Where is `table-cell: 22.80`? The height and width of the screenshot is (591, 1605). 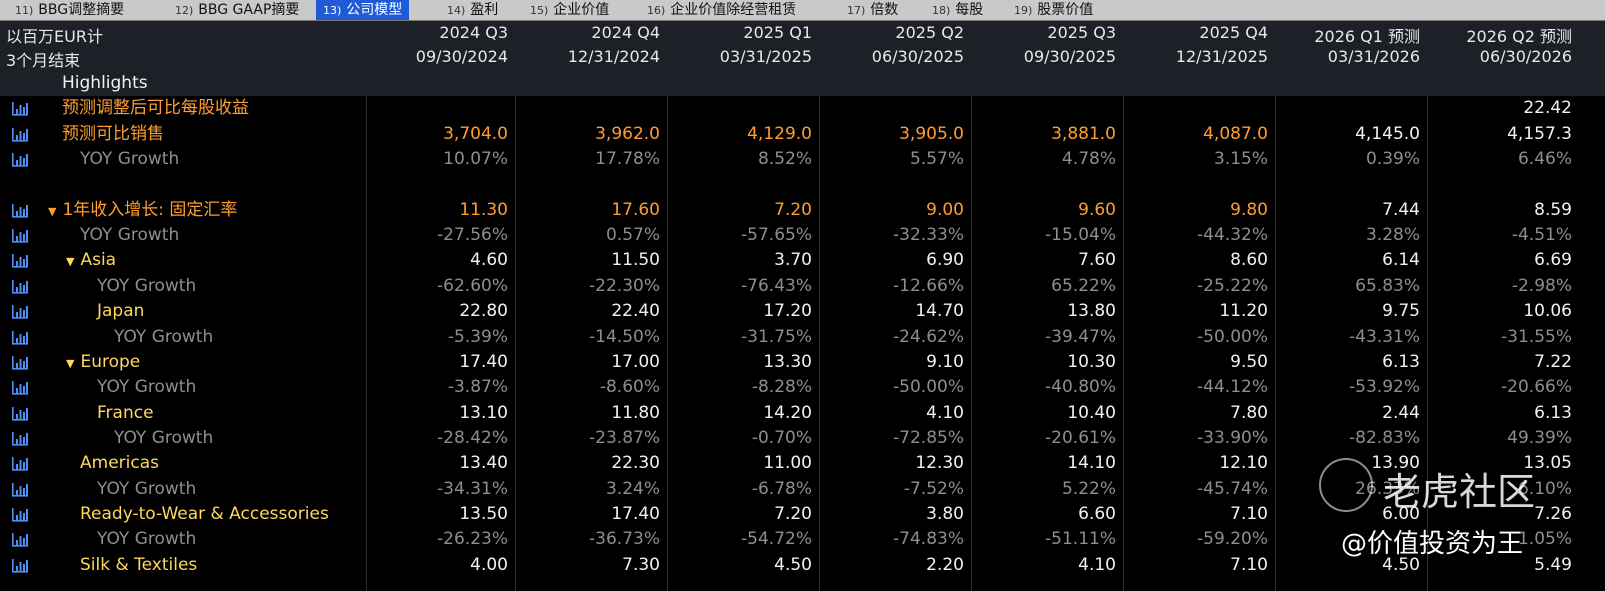
table-cell: 22.80 is located at coordinates (483, 311).